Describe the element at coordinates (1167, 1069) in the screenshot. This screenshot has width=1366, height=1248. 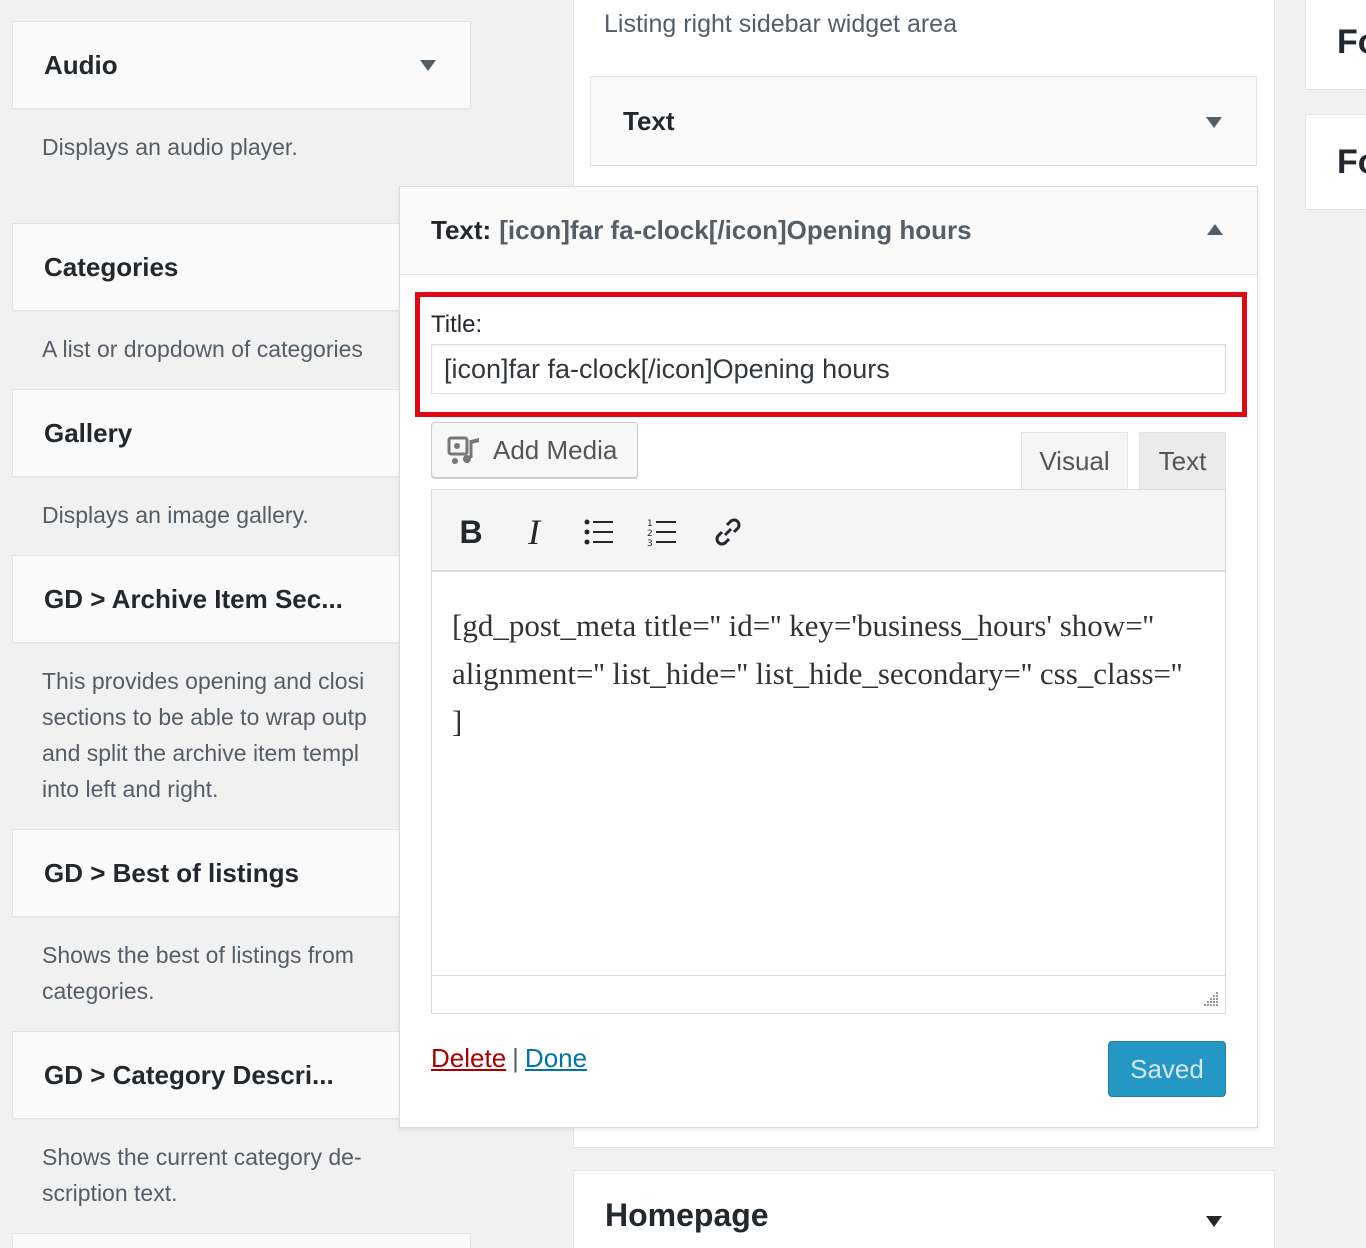
I see `saved-button: Saved` at that location.